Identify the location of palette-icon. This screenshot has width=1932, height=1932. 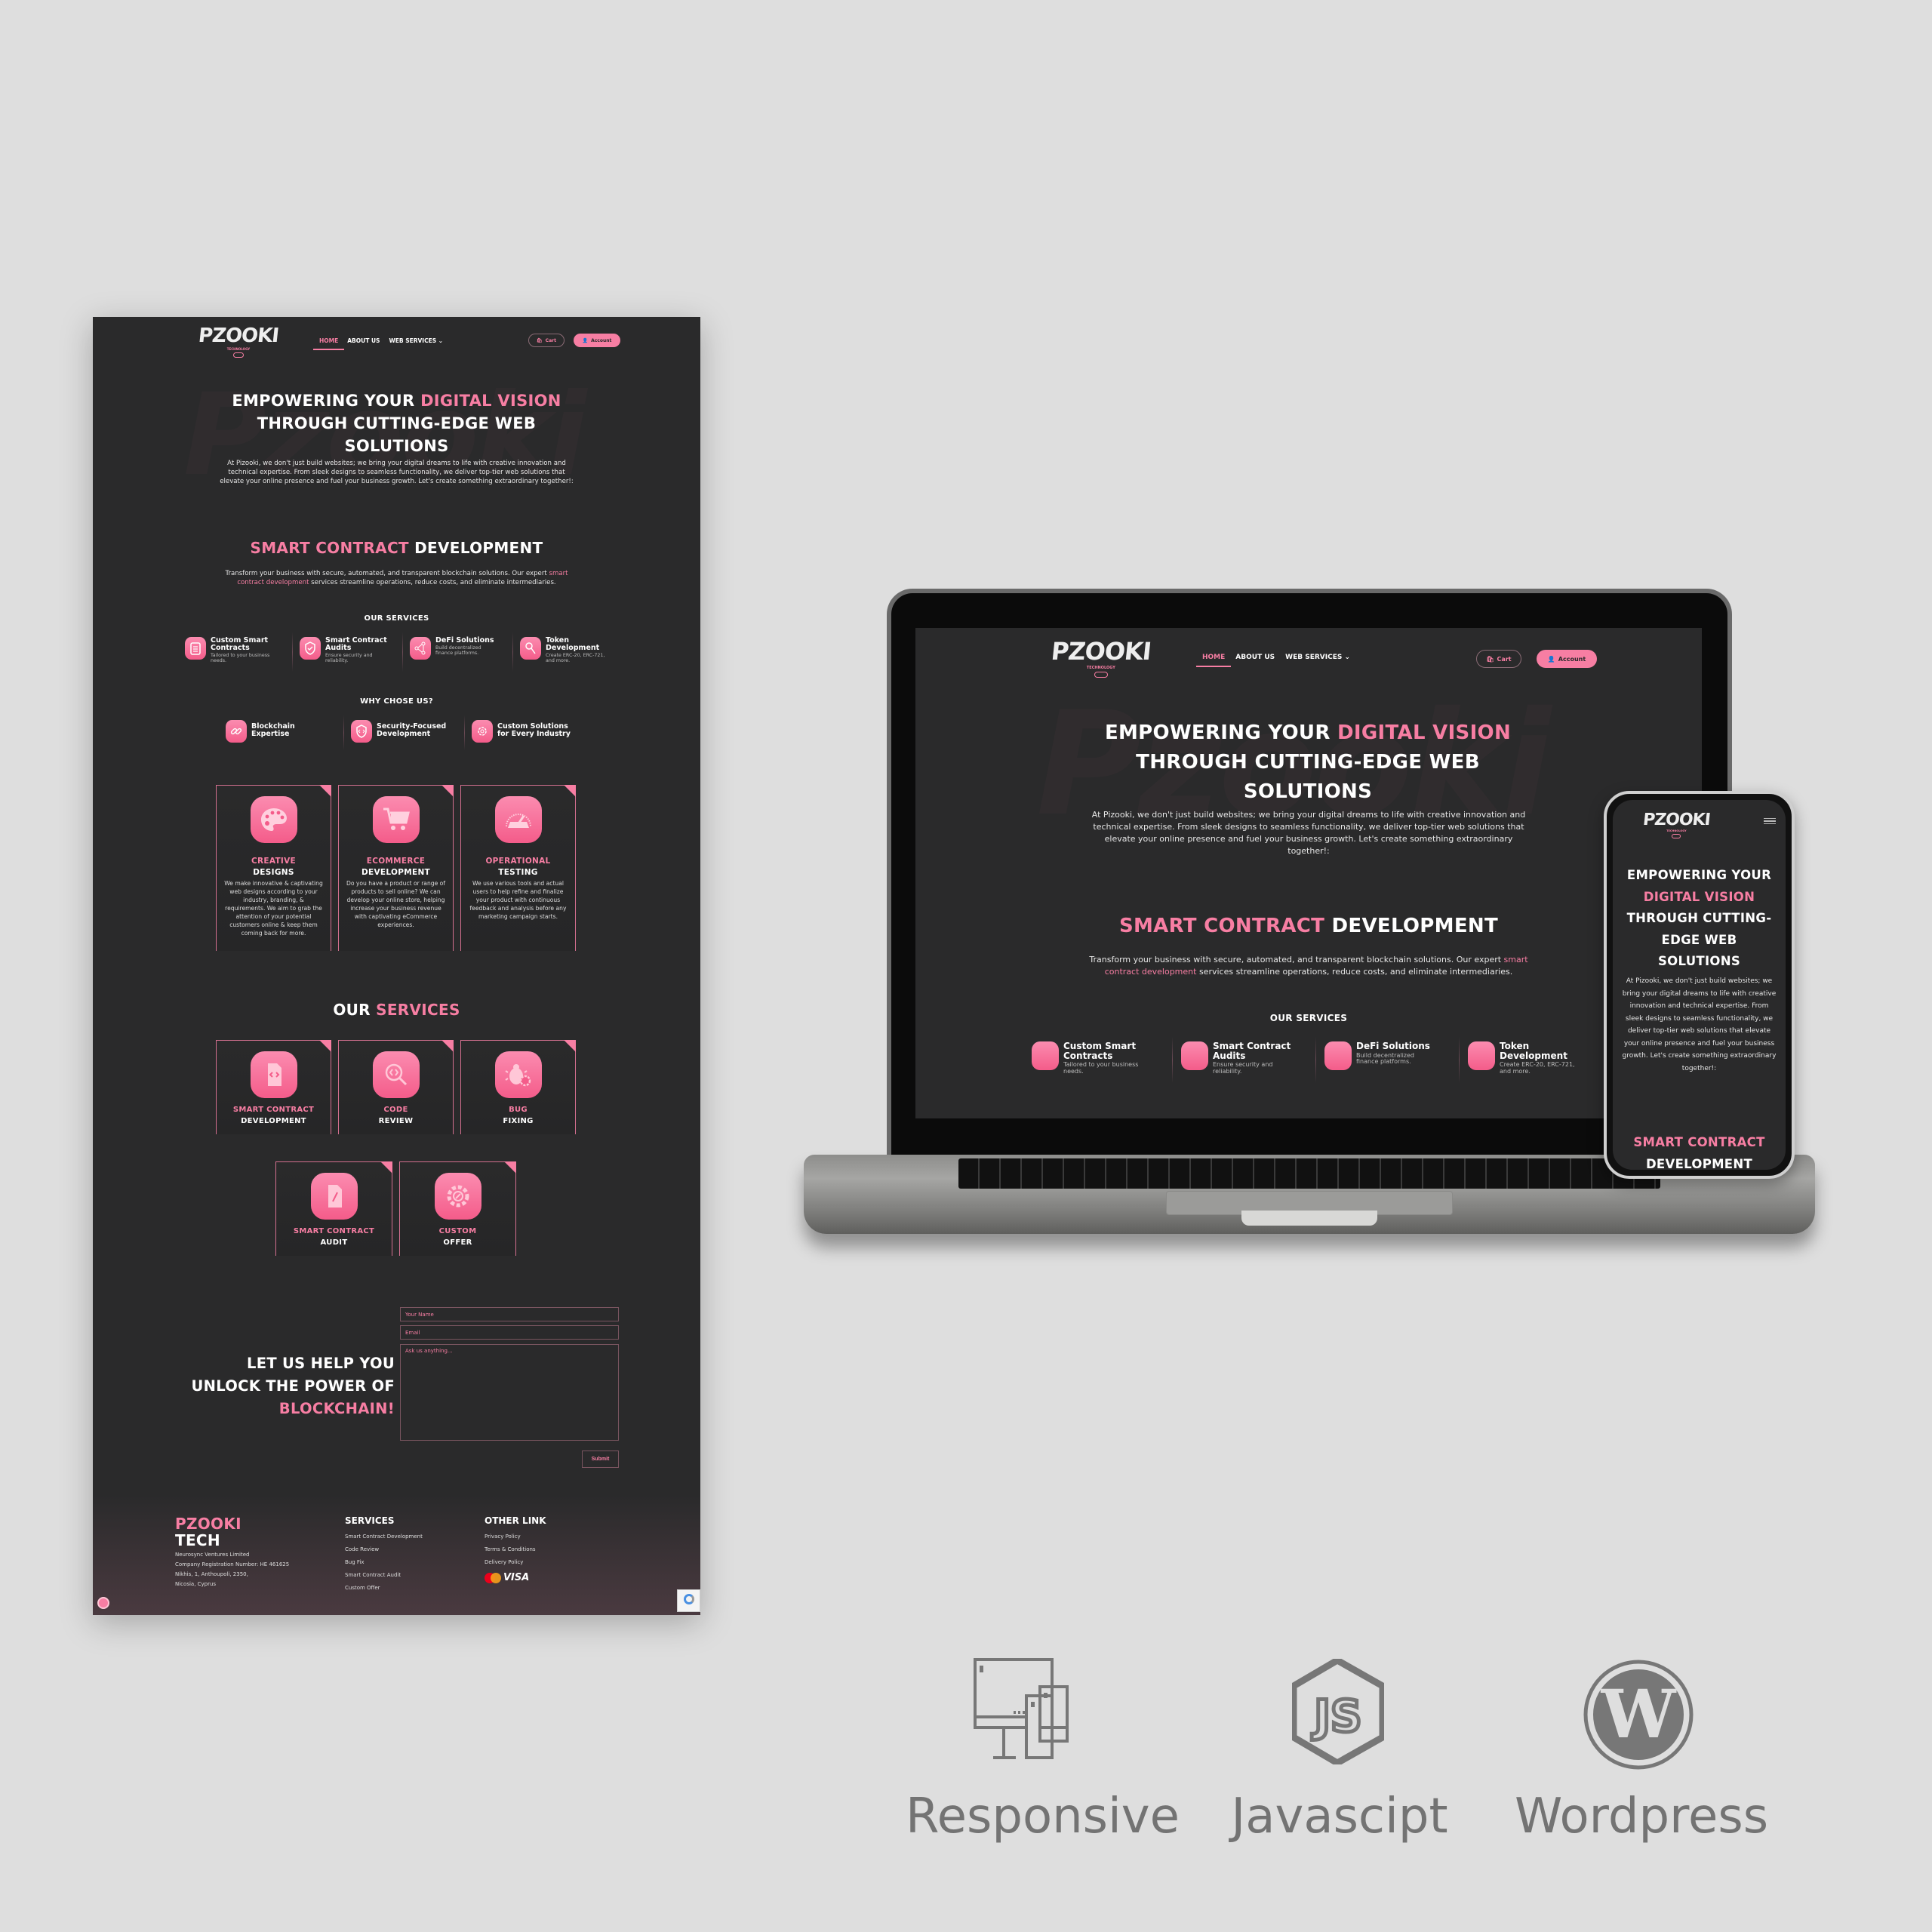
(273, 819).